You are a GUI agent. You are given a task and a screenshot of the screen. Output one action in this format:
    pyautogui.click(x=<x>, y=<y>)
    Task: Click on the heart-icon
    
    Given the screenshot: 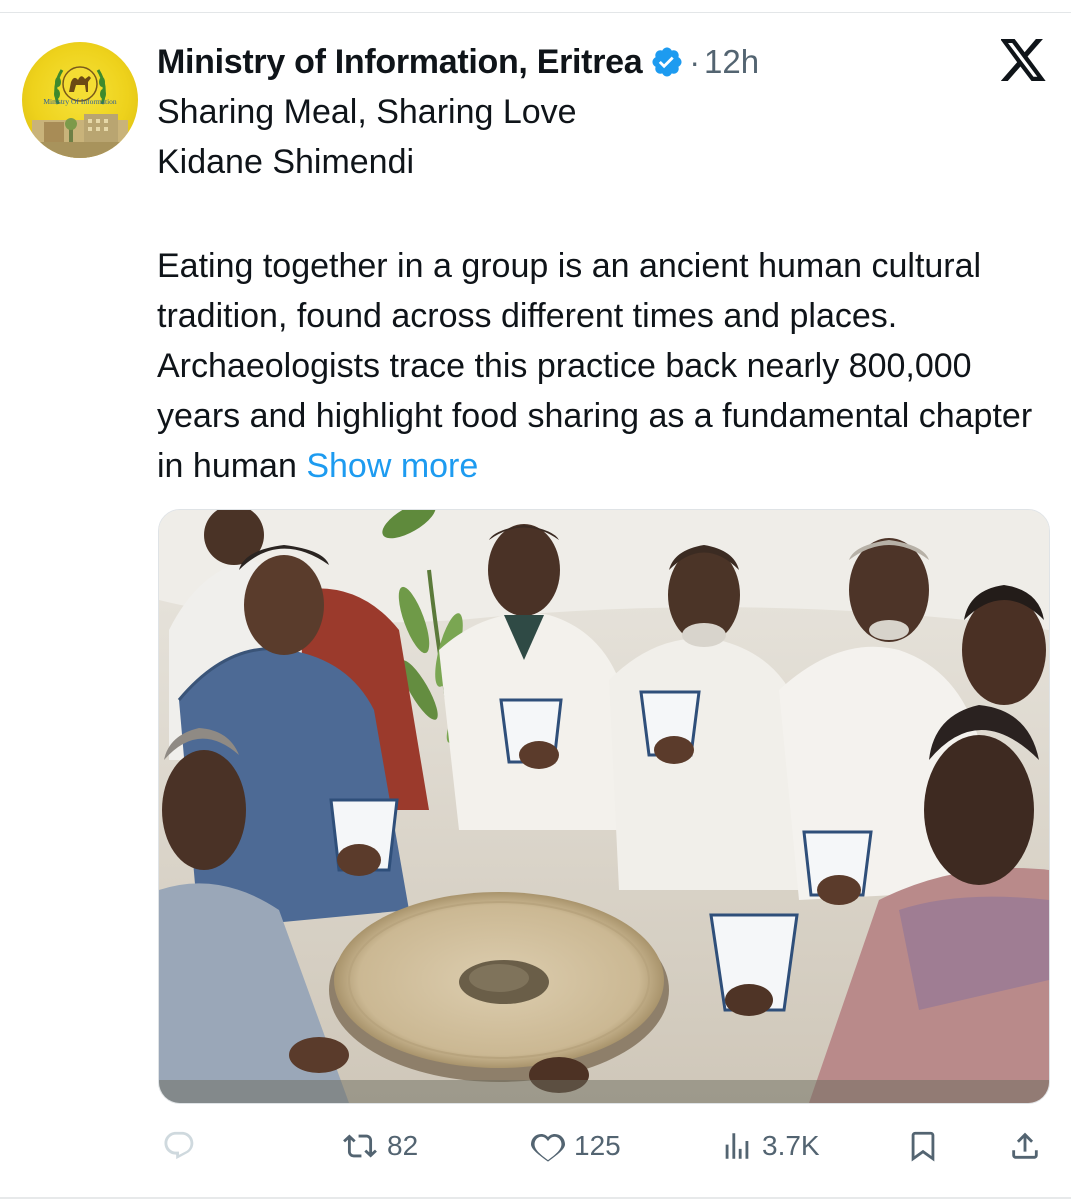 What is the action you would take?
    pyautogui.click(x=548, y=1146)
    